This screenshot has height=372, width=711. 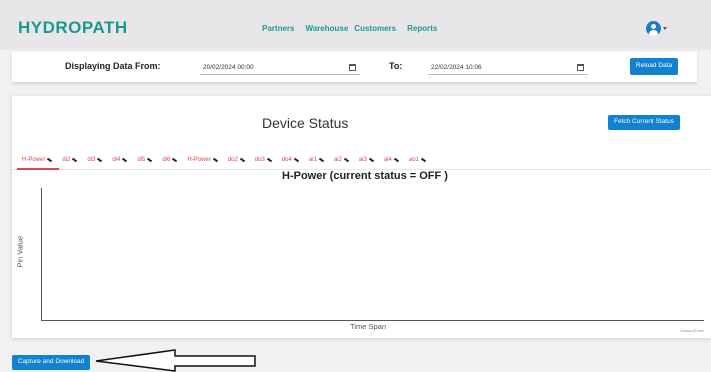 What do you see at coordinates (349, 29) in the screenshot?
I see `nav-links: Partners Warehouse Customers Reports` at bounding box center [349, 29].